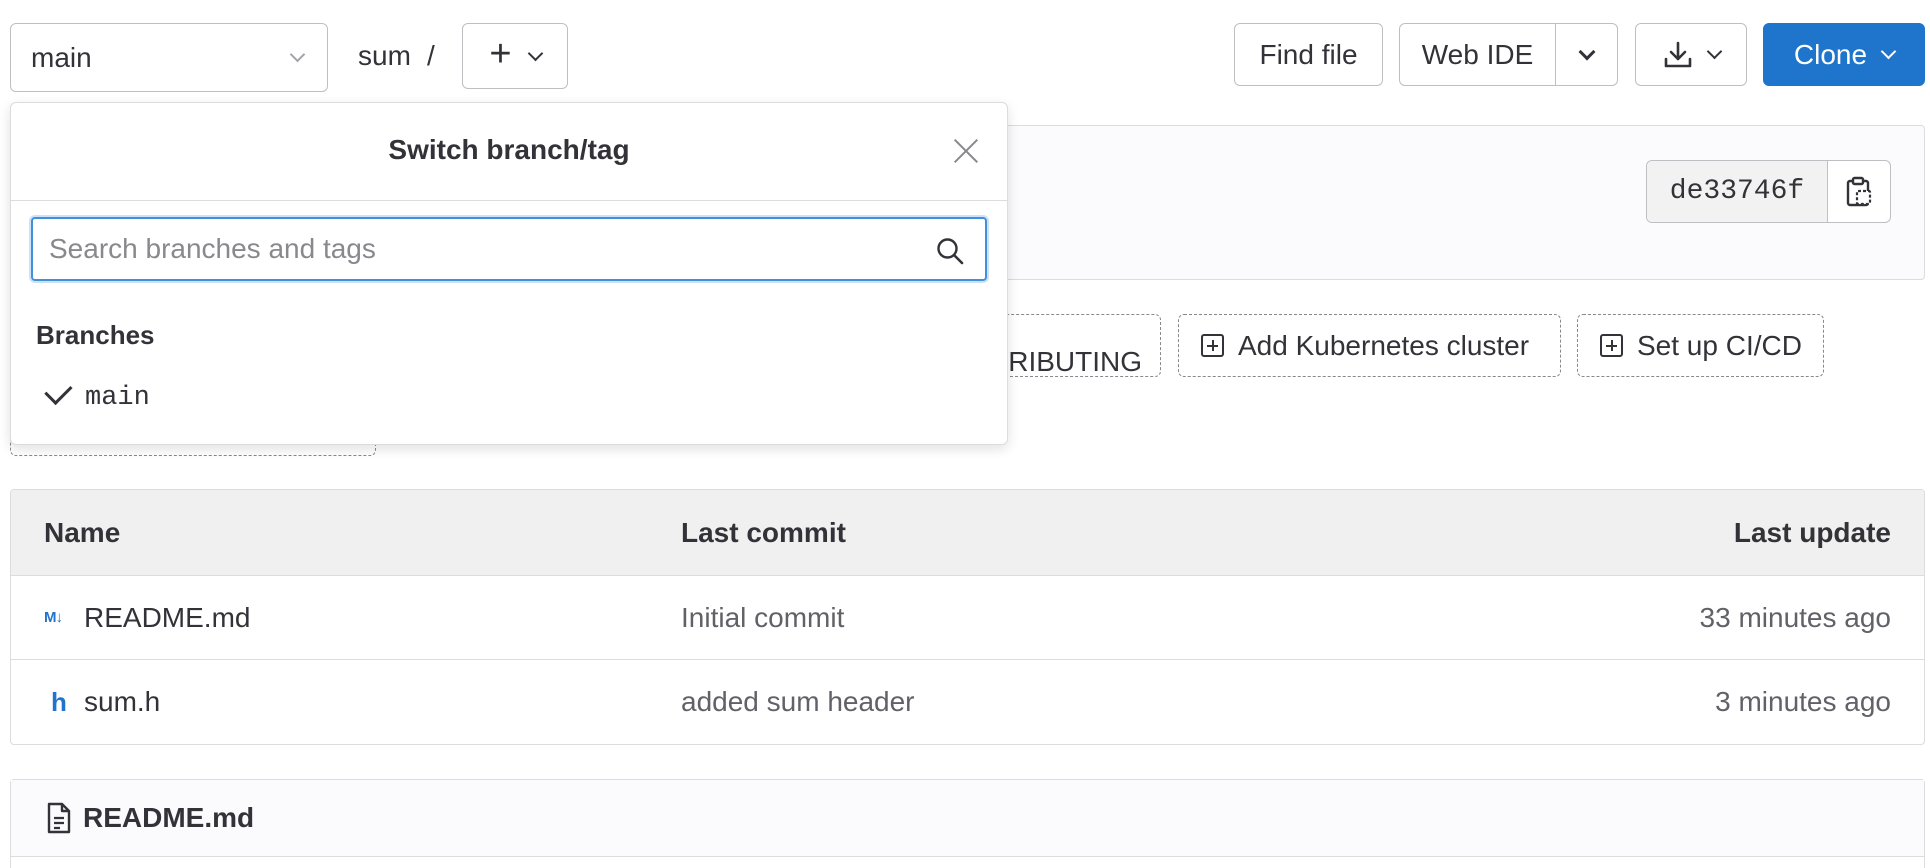 Image resolution: width=1930 pixels, height=868 pixels. What do you see at coordinates (1384, 345) in the screenshot?
I see `add-kubernetes-label: Add Kubernetes cluster` at bounding box center [1384, 345].